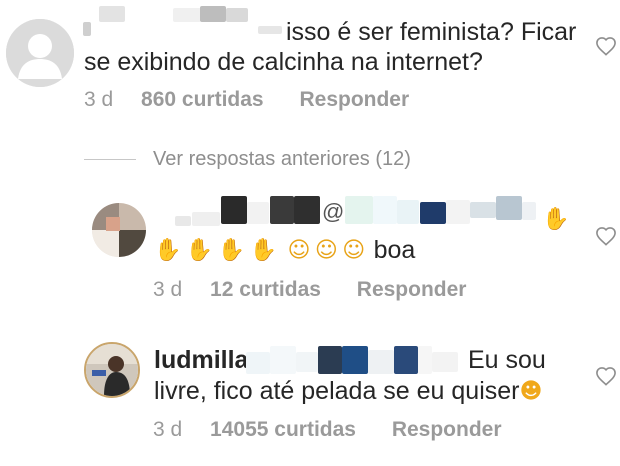 The image size is (620, 466). Describe the element at coordinates (283, 429) in the screenshot. I see `reply-likes: 14055 curtidas` at that location.